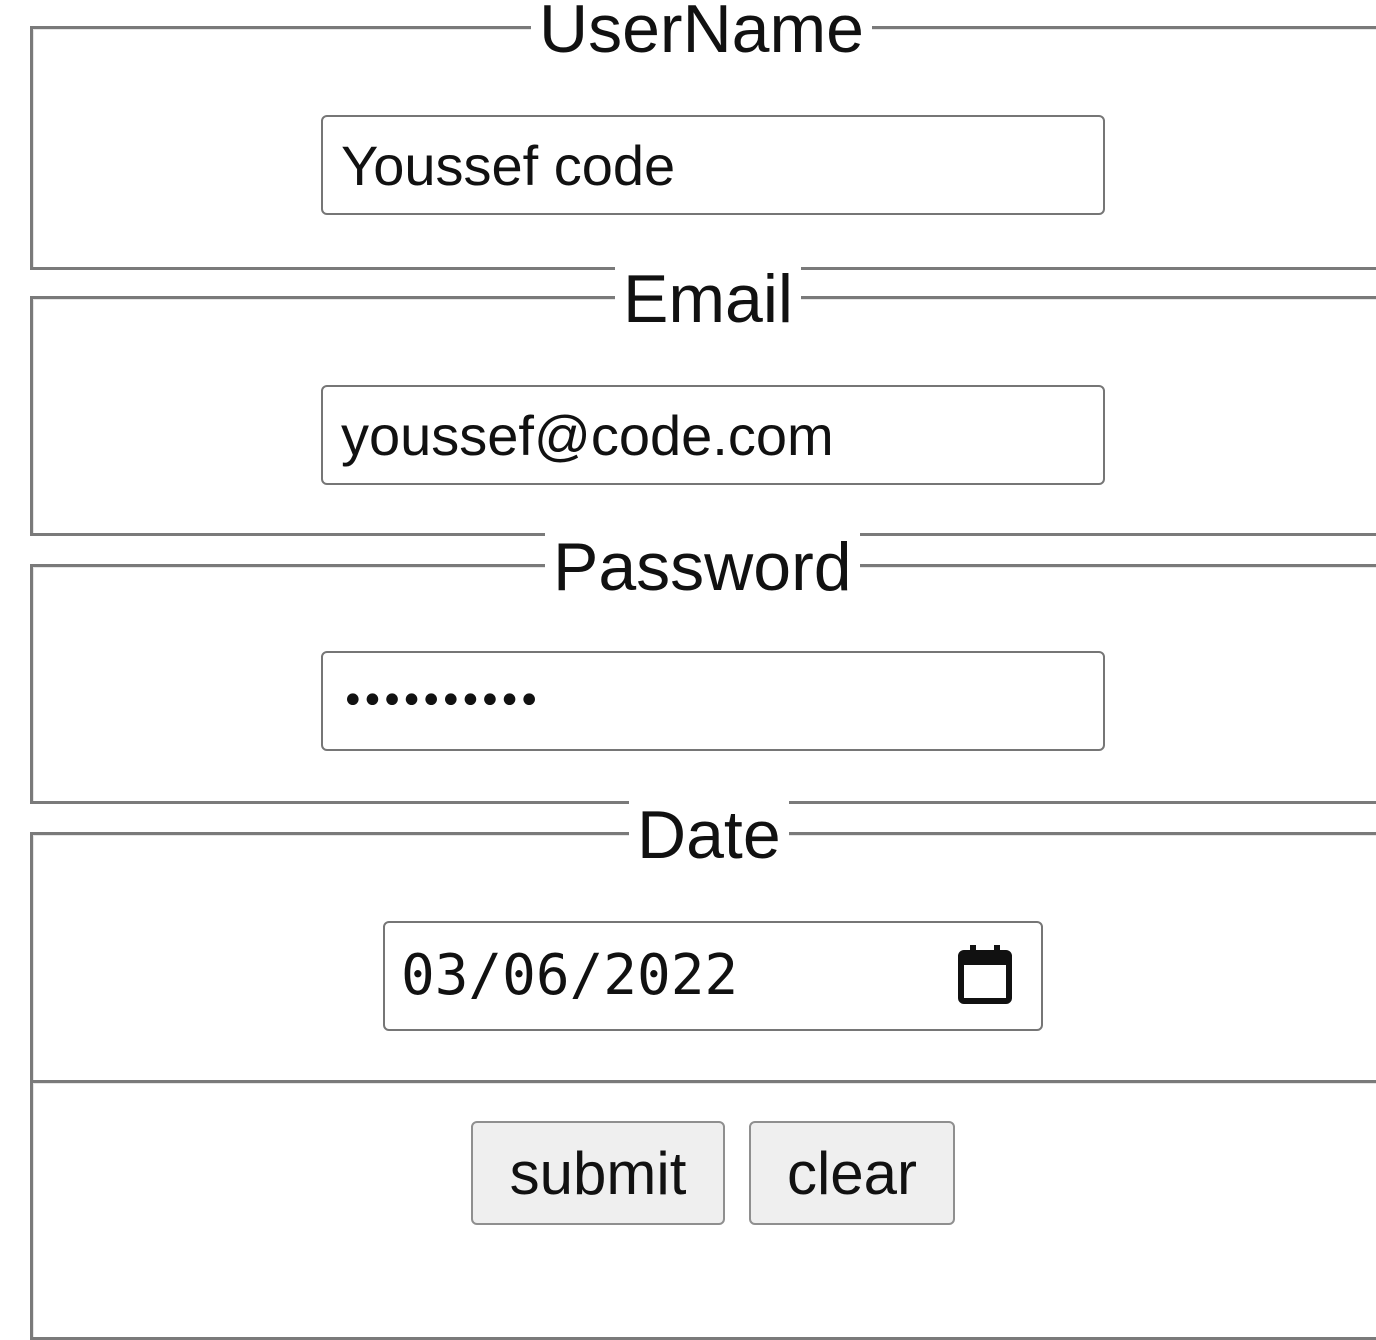  I want to click on date-legend-label: Date, so click(709, 835).